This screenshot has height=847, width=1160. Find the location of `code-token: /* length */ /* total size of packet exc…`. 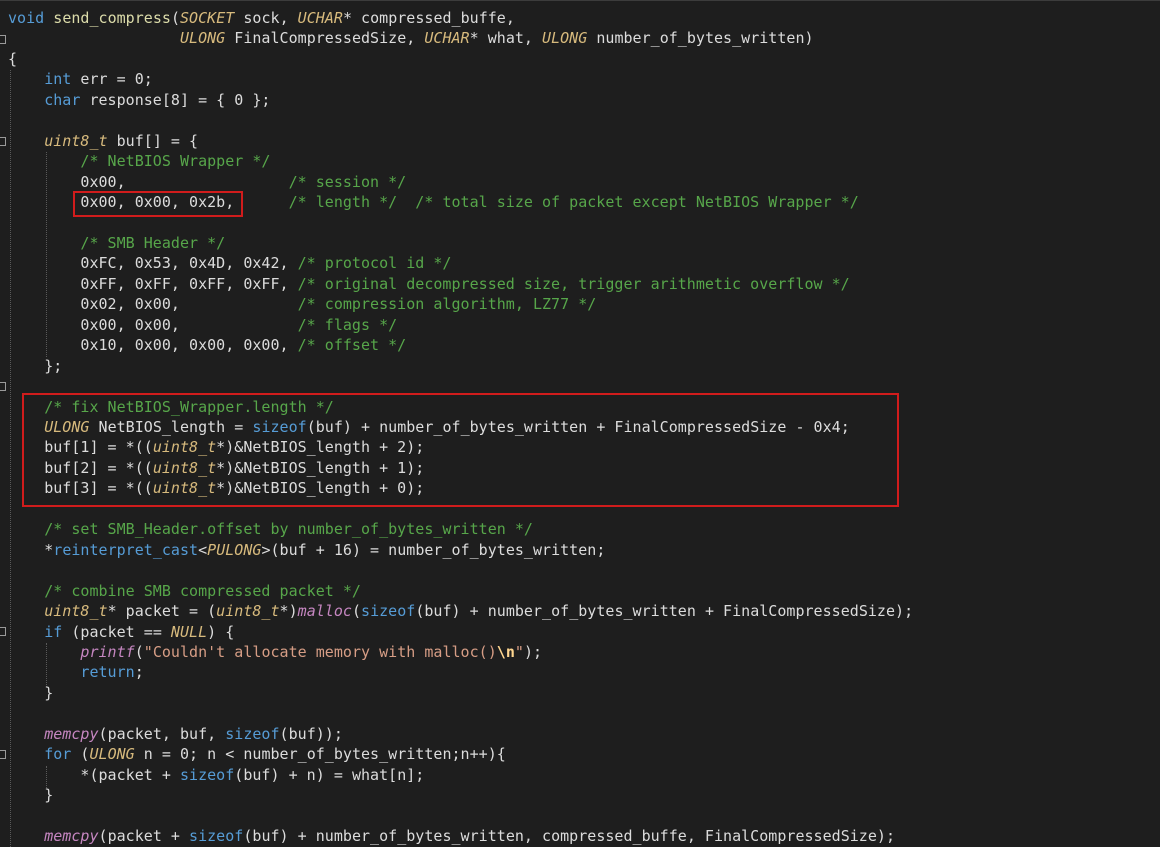

code-token: /* length */ /* total size of packet exc… is located at coordinates (573, 202).